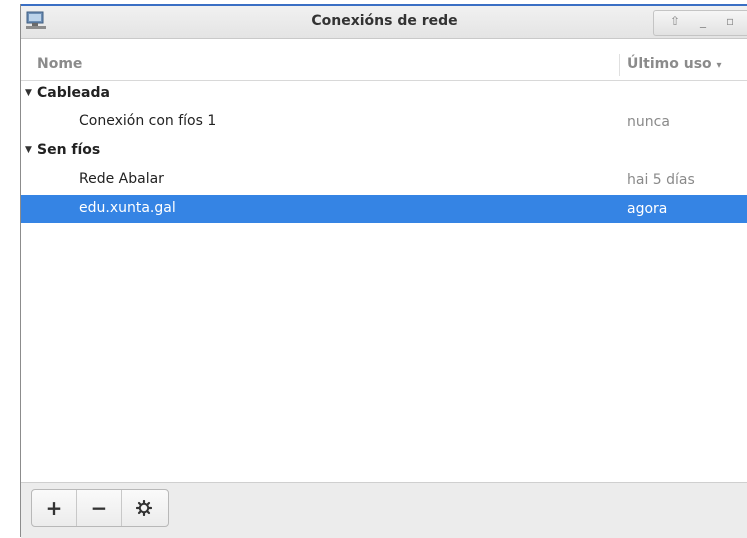 Image resolution: width=747 pixels, height=538 pixels. What do you see at coordinates (661, 180) in the screenshot?
I see `connection-last-used: hai 5 días` at bounding box center [661, 180].